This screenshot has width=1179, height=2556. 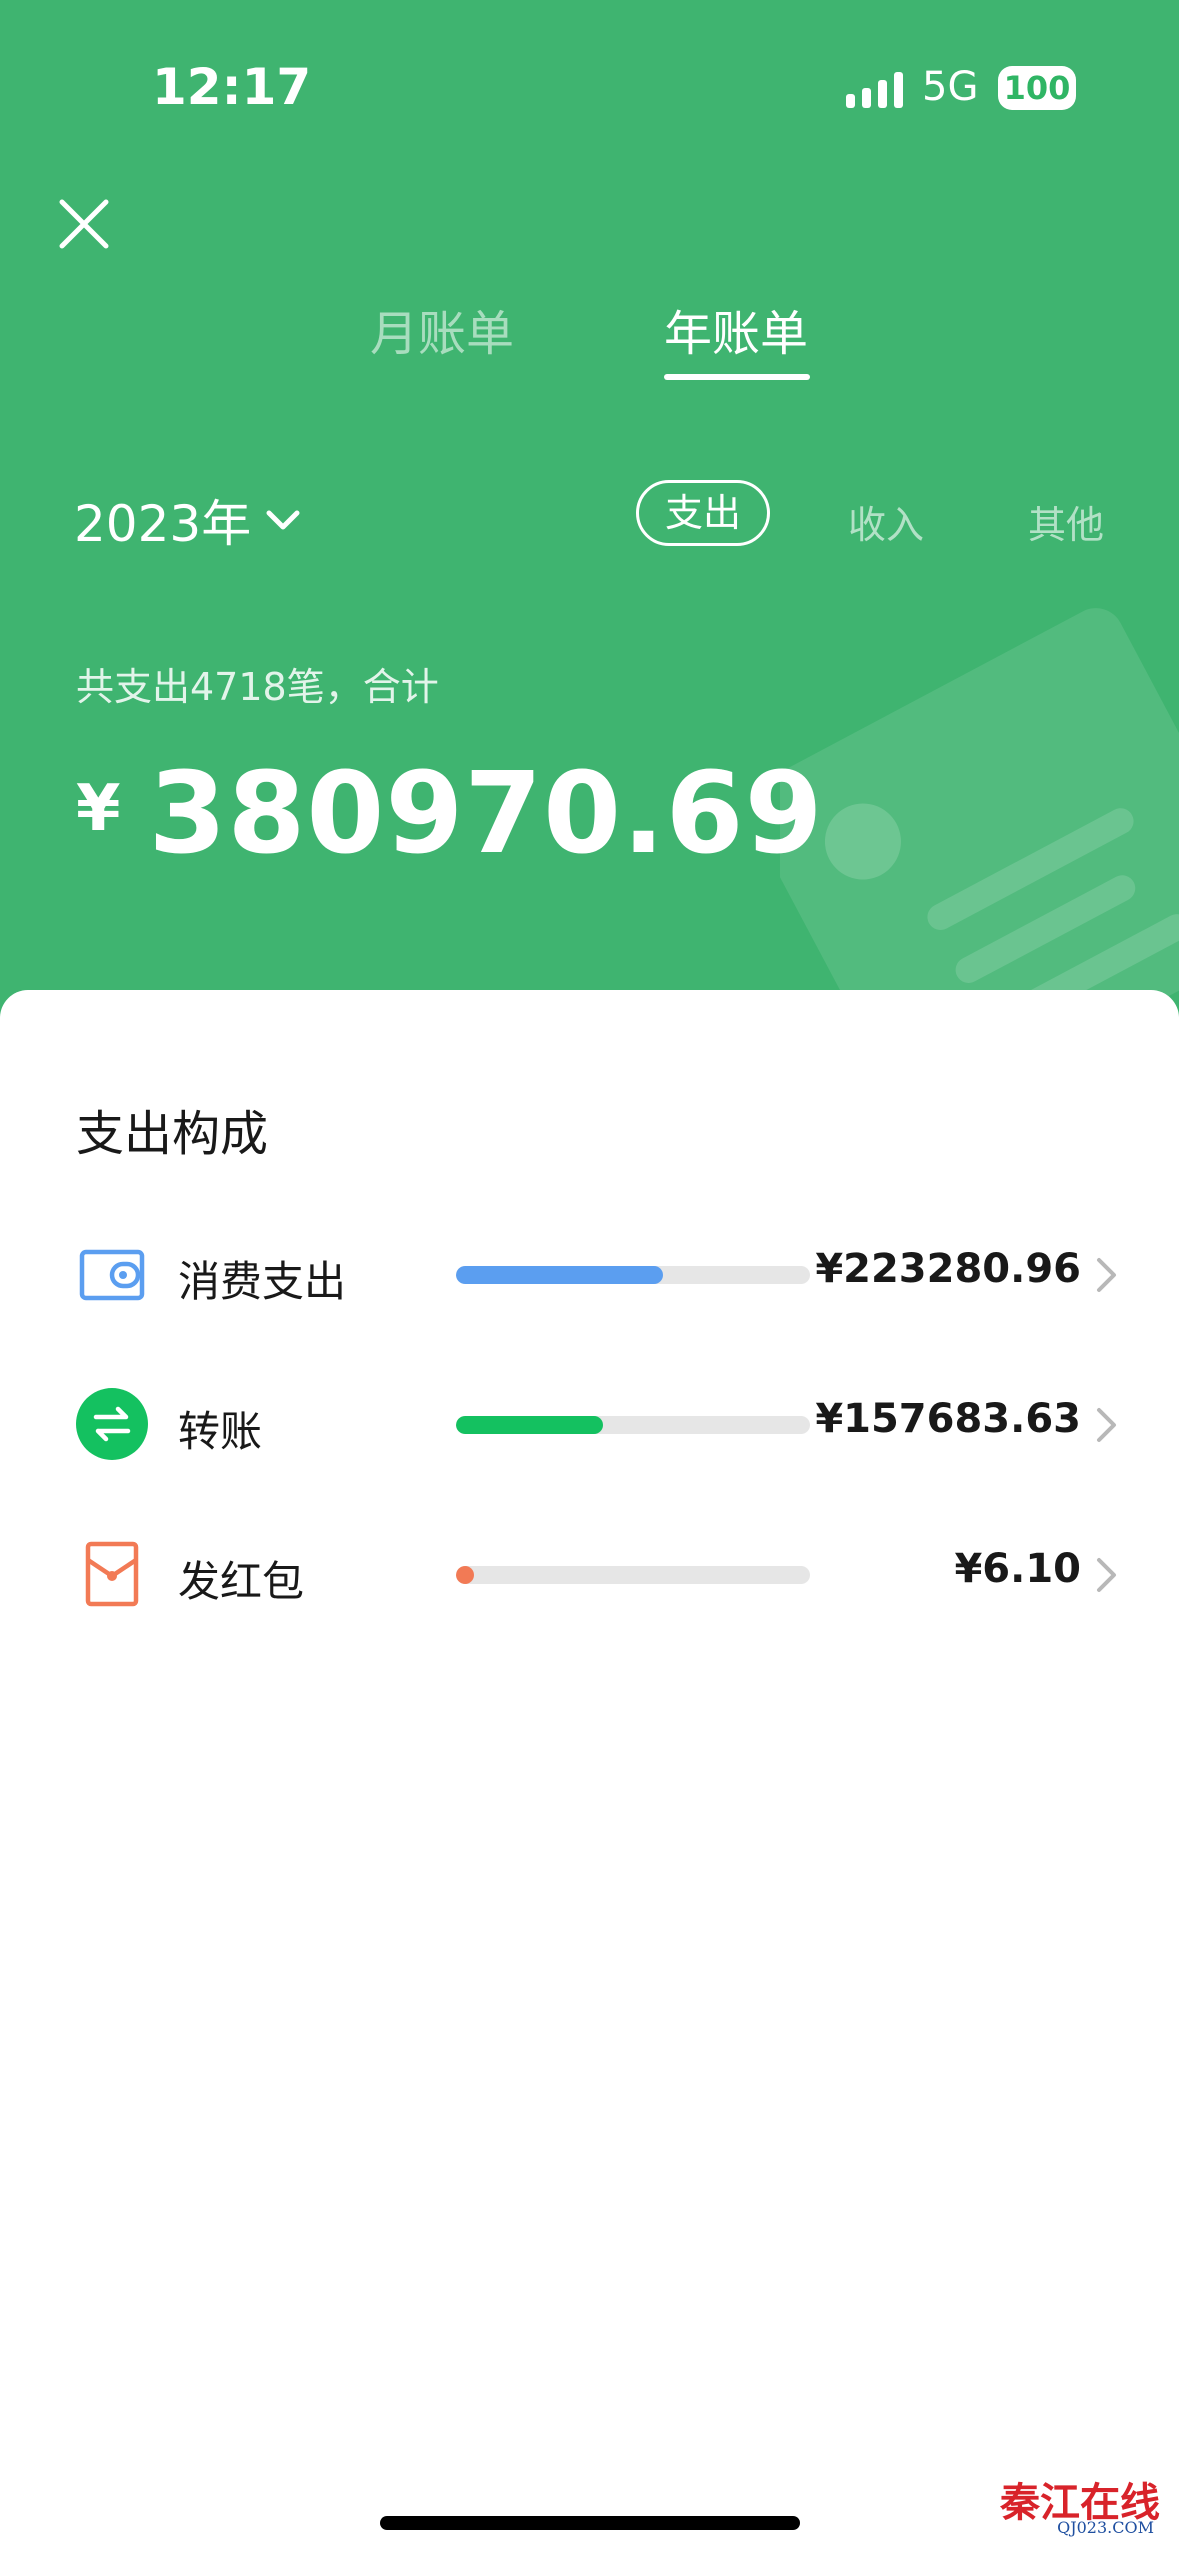 What do you see at coordinates (112, 1574) in the screenshot?
I see `red-packet-icon` at bounding box center [112, 1574].